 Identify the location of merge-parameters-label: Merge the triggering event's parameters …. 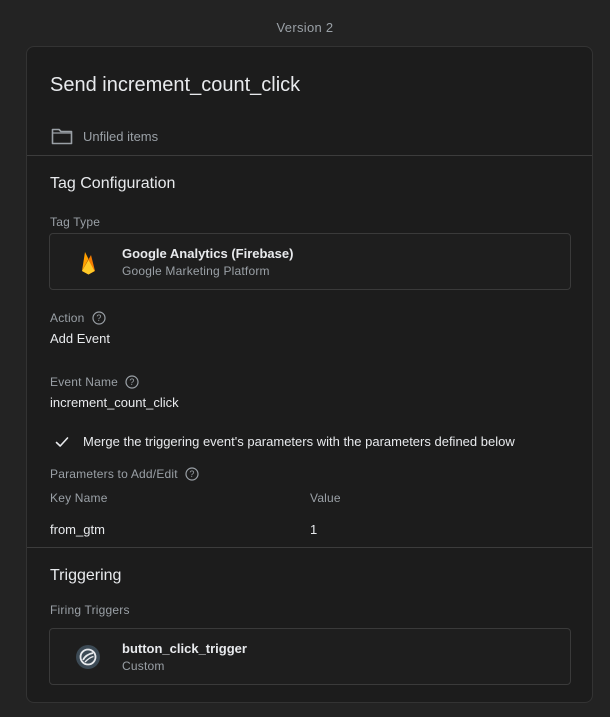
(299, 441).